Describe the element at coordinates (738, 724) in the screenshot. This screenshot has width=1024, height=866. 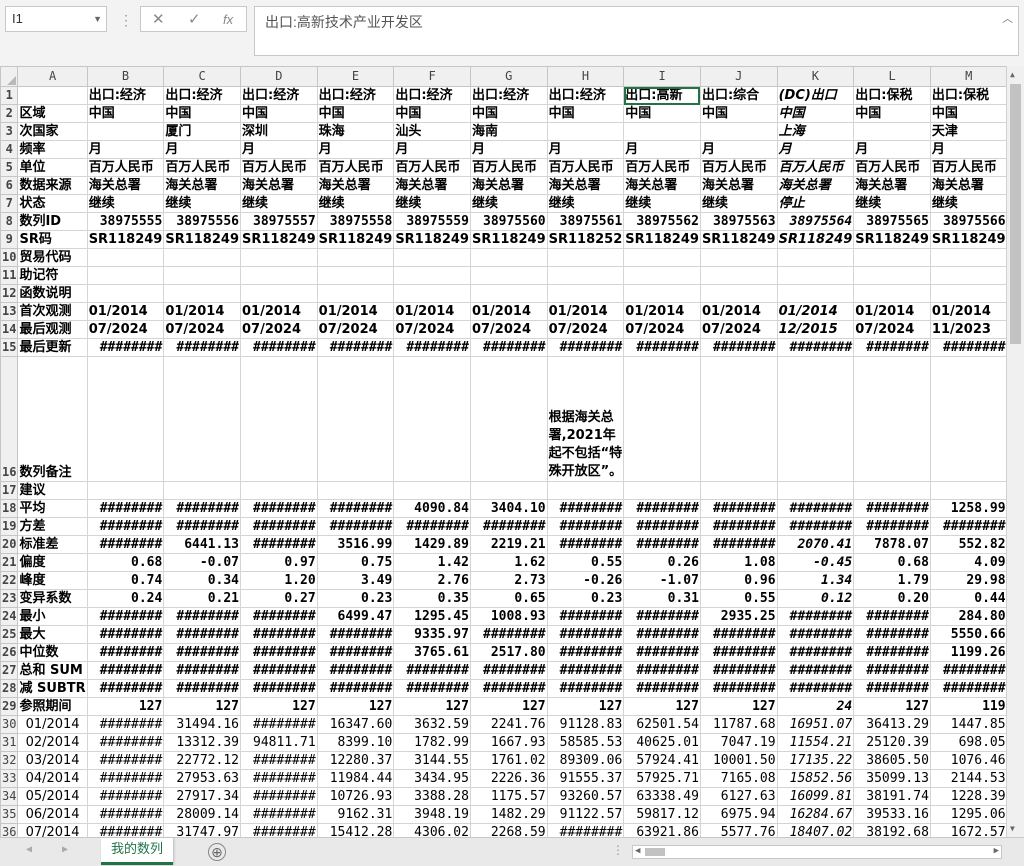
I see `cell-J30: 11787.68` at that location.